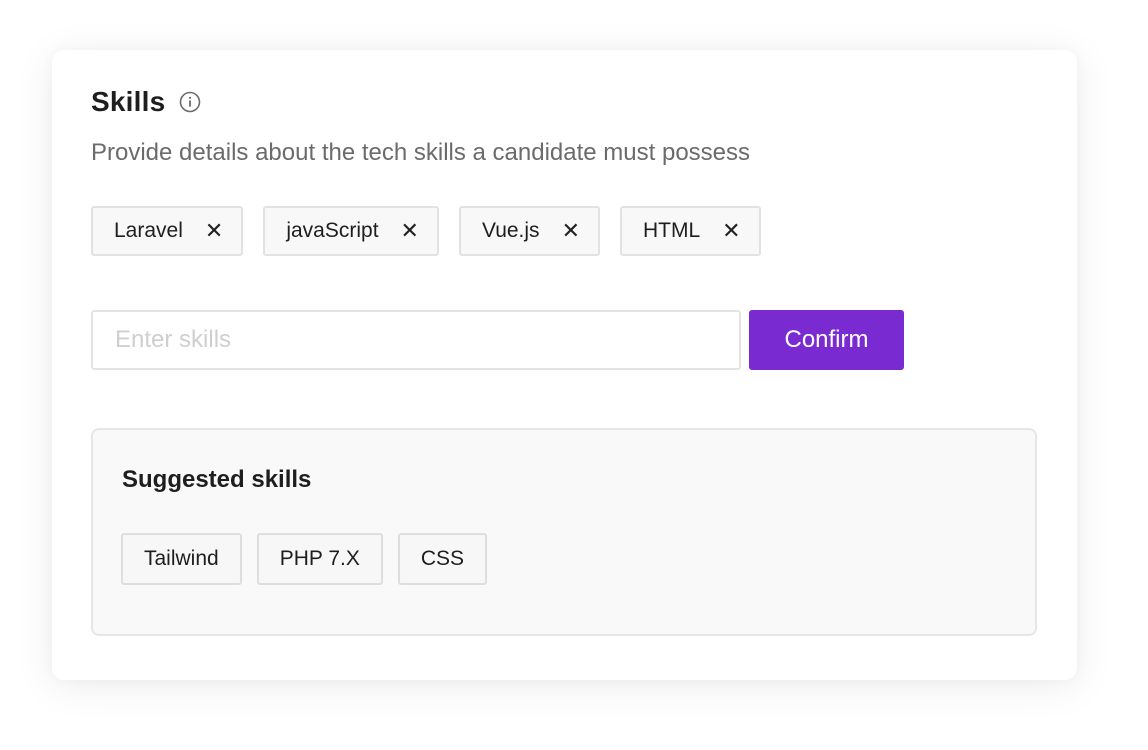 The width and height of the screenshot is (1148, 750). What do you see at coordinates (672, 230) in the screenshot?
I see `skill-tag-label: HTML` at bounding box center [672, 230].